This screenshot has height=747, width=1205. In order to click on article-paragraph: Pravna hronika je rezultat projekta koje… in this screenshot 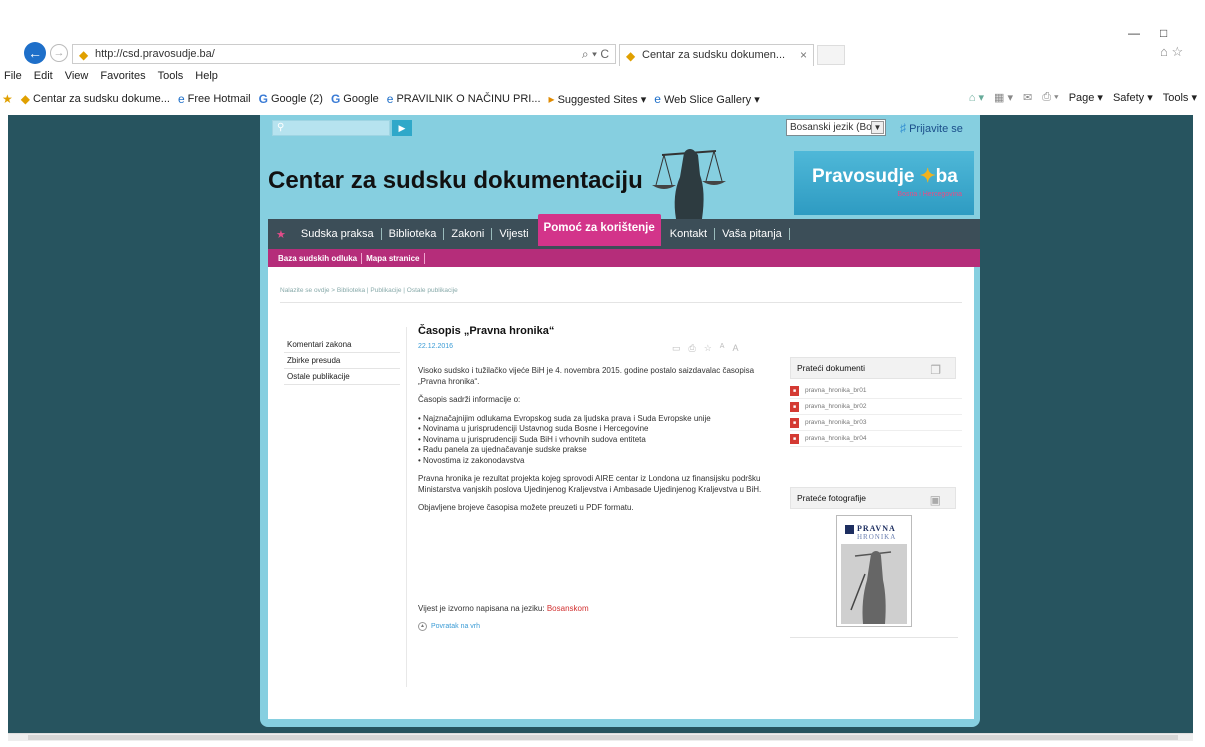, I will do `click(590, 484)`.